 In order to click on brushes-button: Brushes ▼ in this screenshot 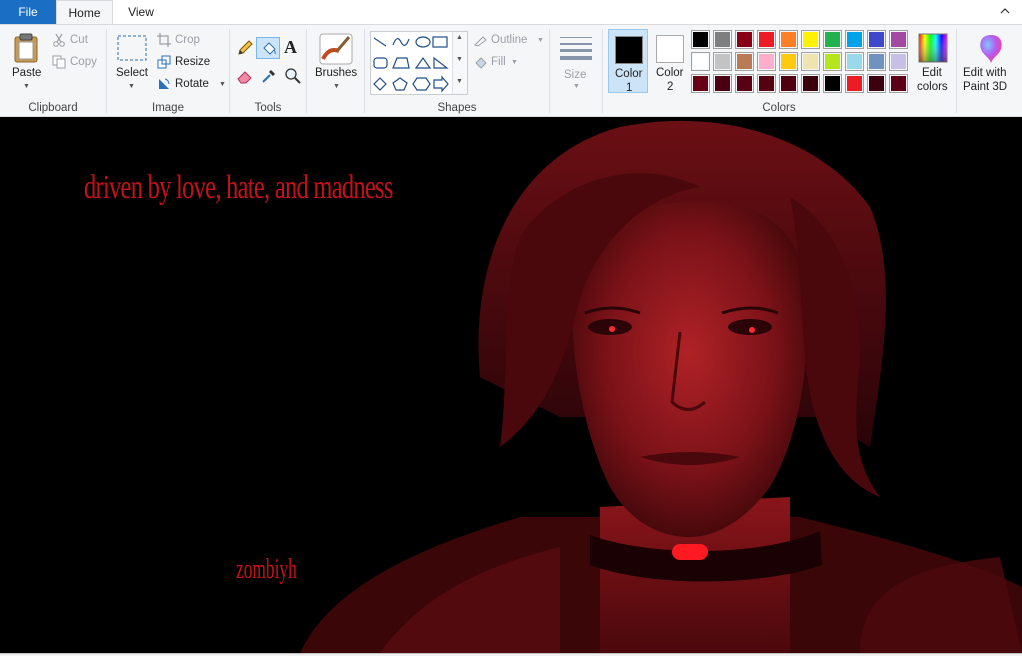, I will do `click(336, 61)`.